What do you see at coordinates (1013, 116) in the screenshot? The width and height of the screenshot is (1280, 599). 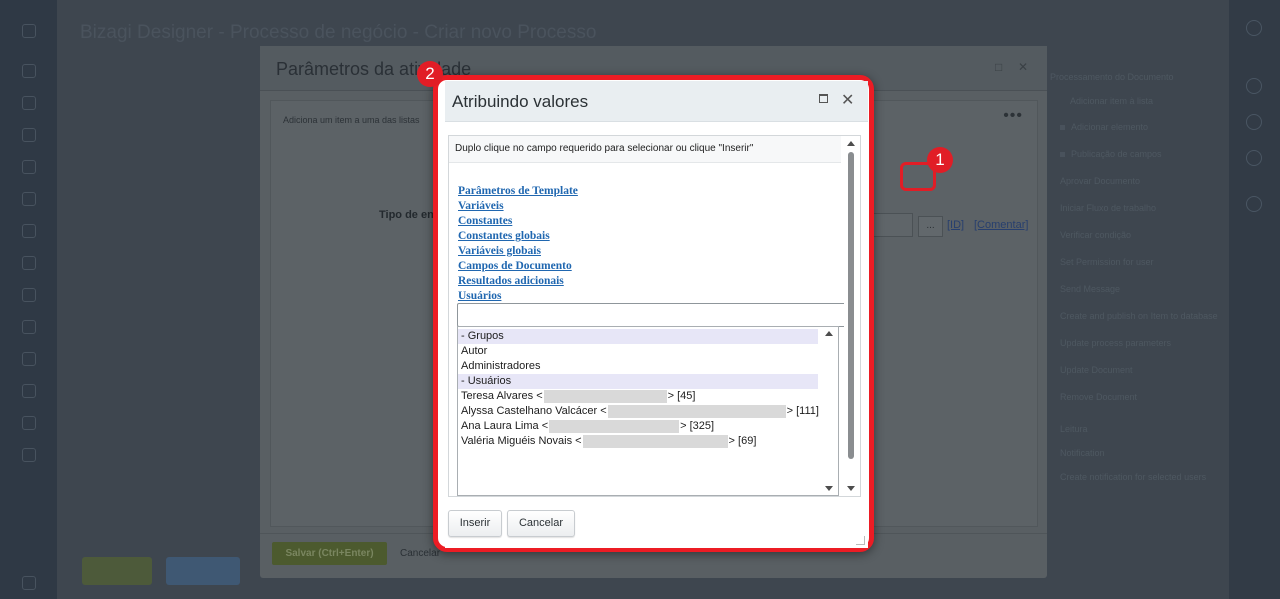 I see `params-more-icon: •••` at bounding box center [1013, 116].